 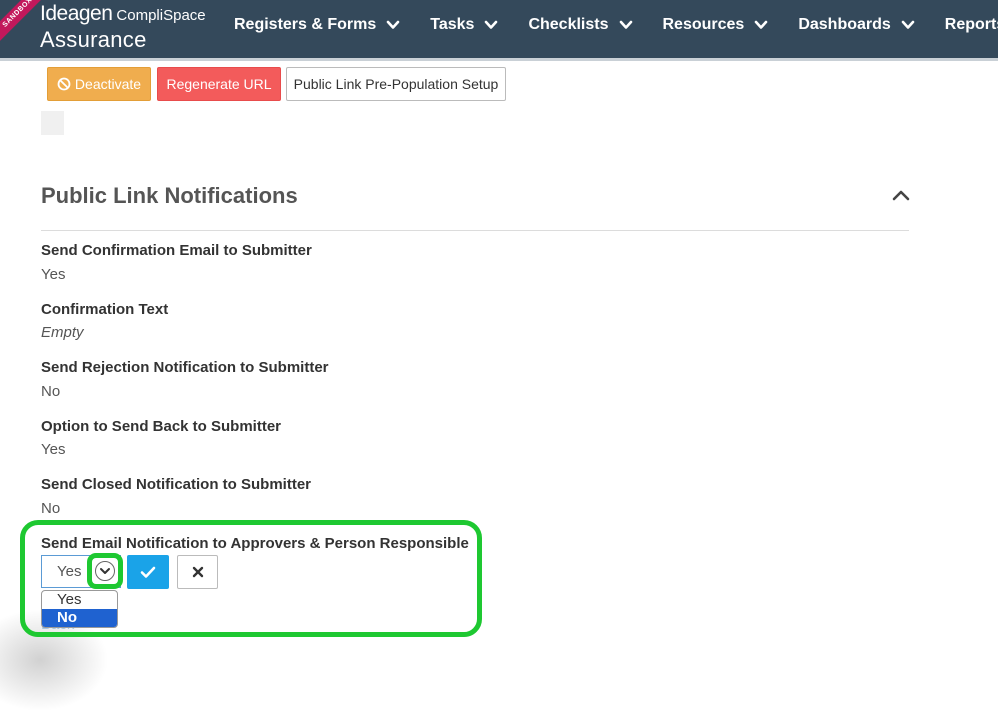 I want to click on nav-item-dashboards: Dashboards, so click(x=856, y=25).